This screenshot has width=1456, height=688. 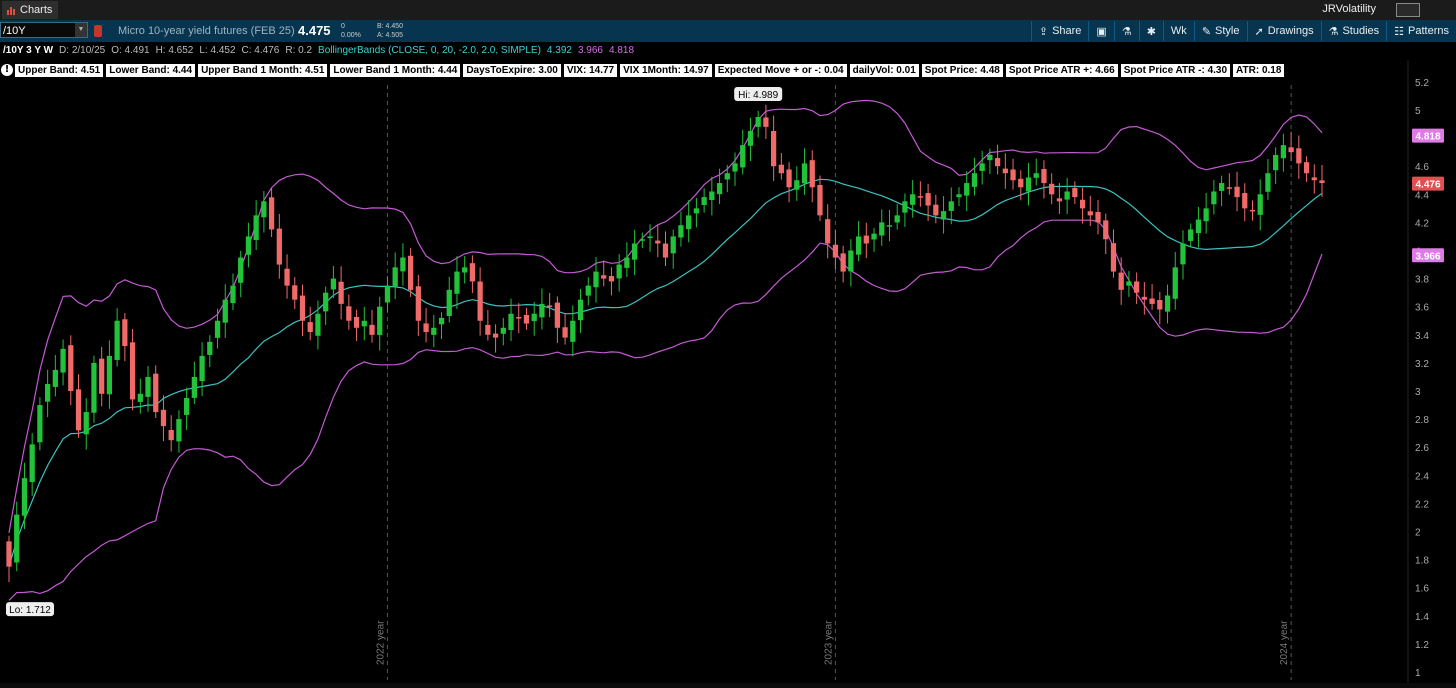 What do you see at coordinates (28, 50) in the screenshot?
I see `symbol-period: /10Y 3 Y W` at bounding box center [28, 50].